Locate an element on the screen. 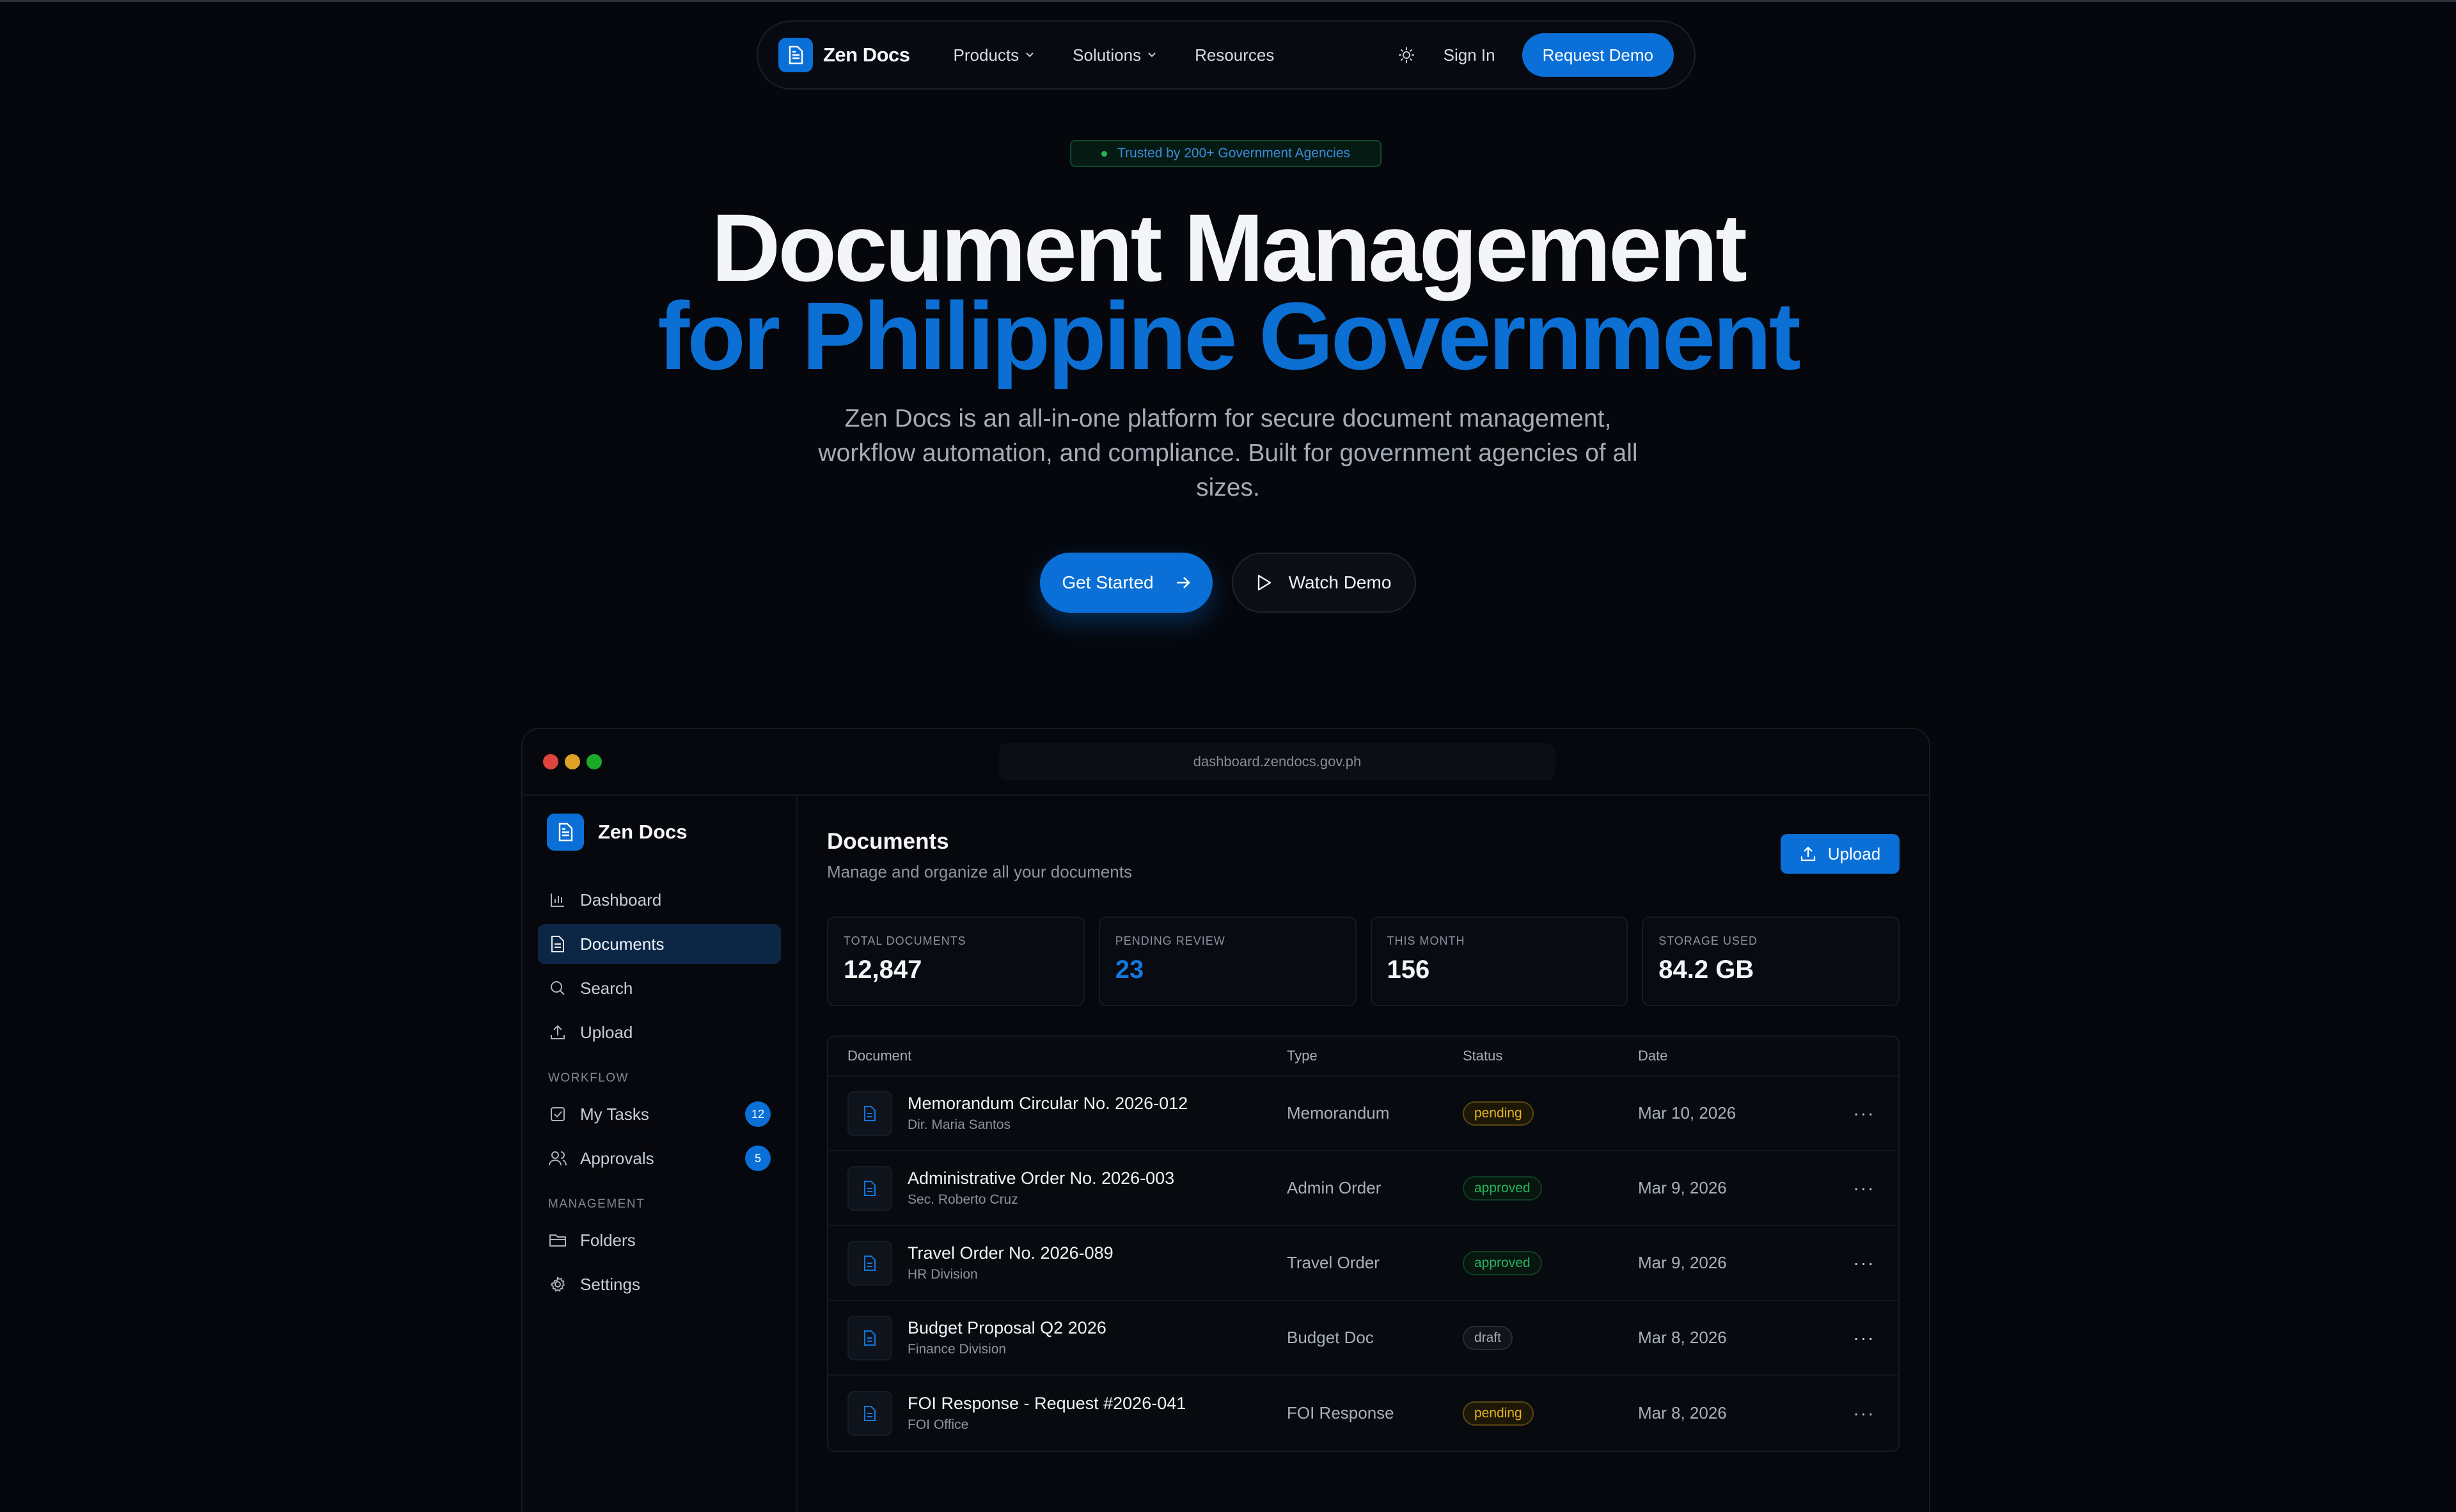 Image resolution: width=2456 pixels, height=1512 pixels. column-header-date: Date is located at coordinates (1734, 1056).